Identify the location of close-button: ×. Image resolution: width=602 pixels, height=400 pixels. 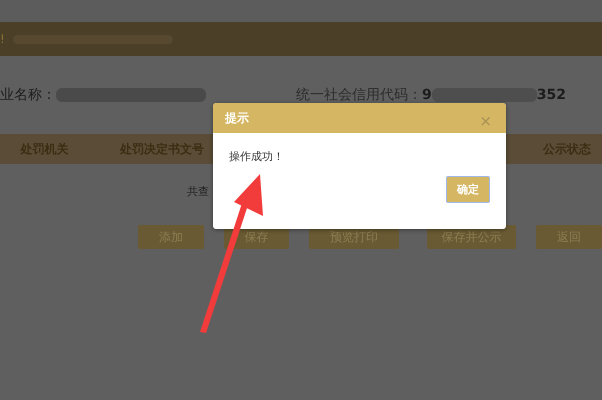
(485, 121).